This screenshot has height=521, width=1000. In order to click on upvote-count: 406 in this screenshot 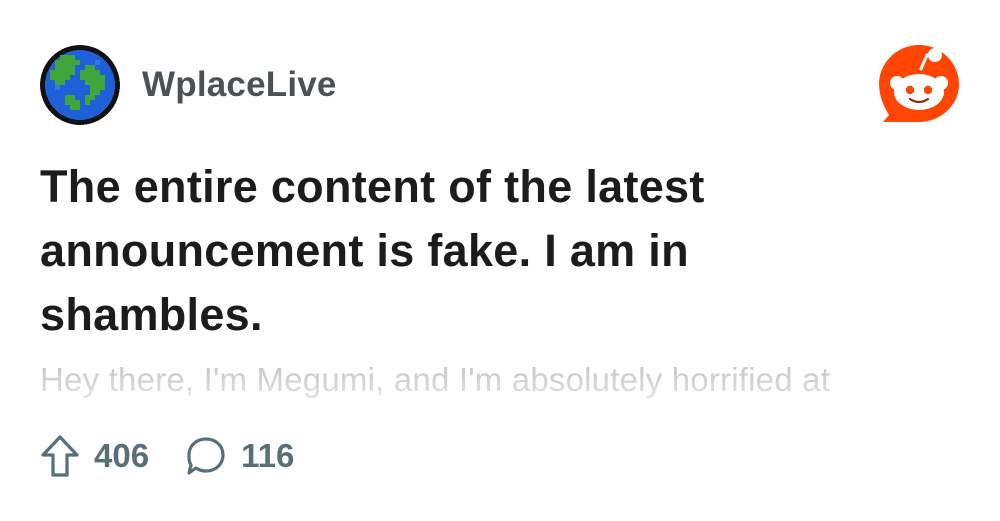, I will do `click(122, 455)`.